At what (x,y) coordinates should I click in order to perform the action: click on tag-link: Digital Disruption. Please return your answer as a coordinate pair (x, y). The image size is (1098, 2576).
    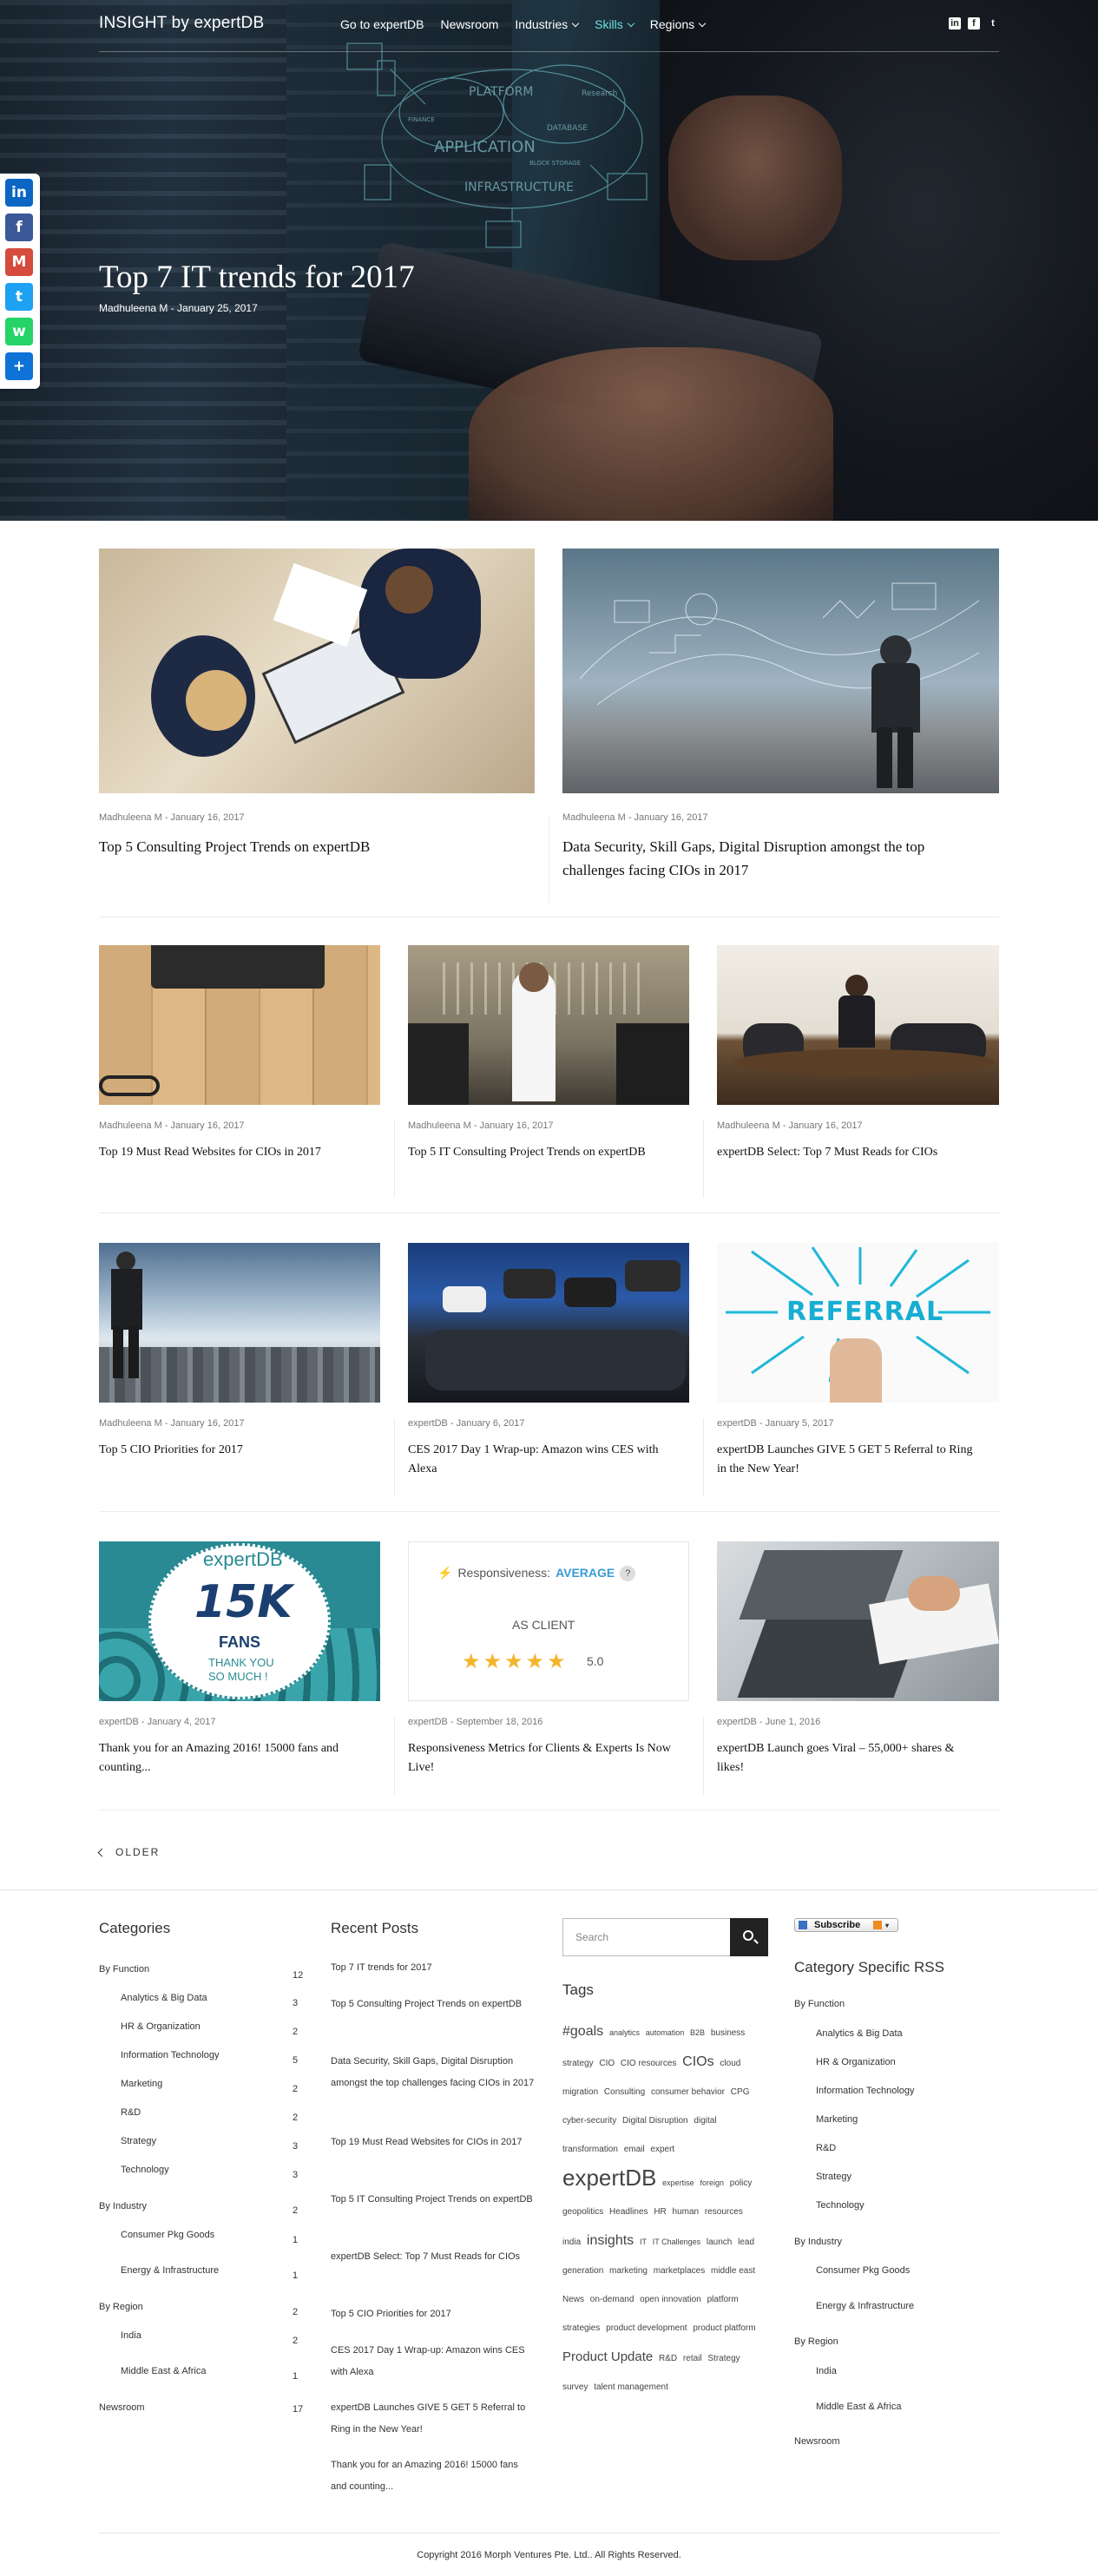
    Looking at the image, I should click on (655, 2121).